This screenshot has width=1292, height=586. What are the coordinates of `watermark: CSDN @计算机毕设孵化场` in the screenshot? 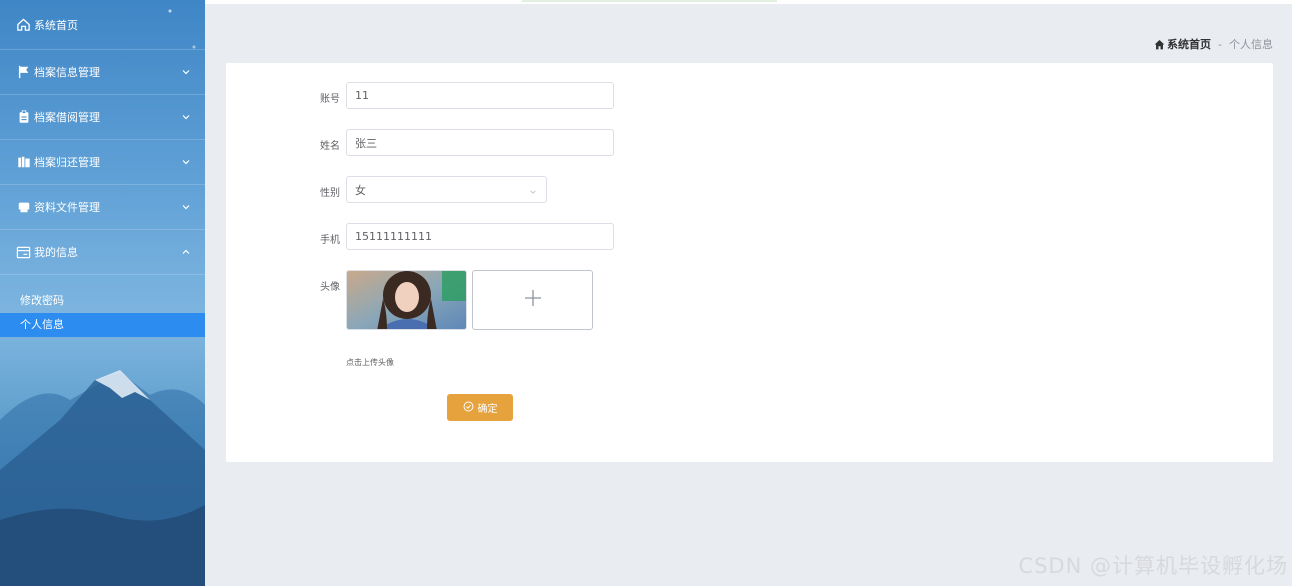 It's located at (1153, 566).